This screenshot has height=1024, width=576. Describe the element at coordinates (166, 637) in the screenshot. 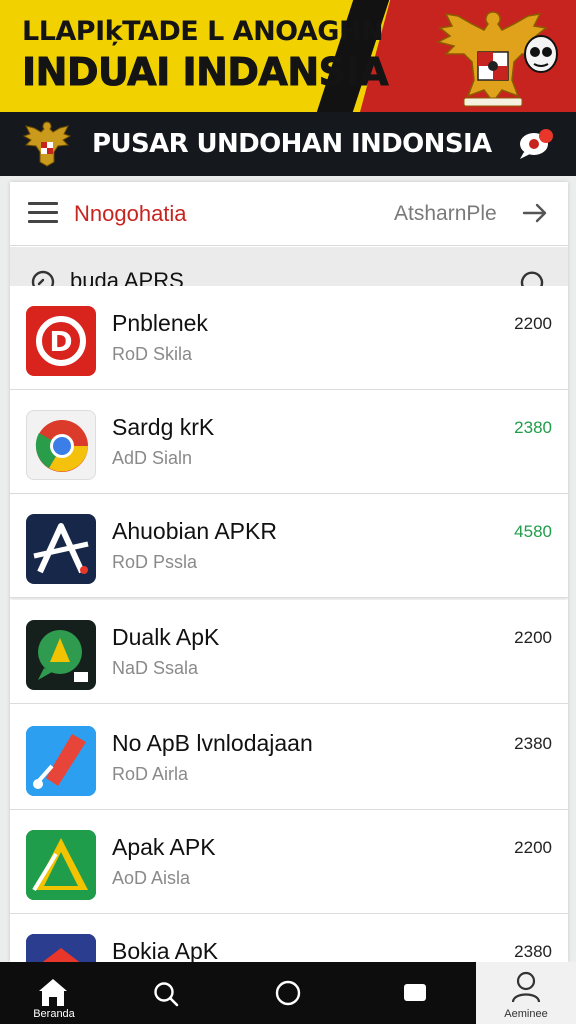

I see `app-name: Dualk ApK` at that location.